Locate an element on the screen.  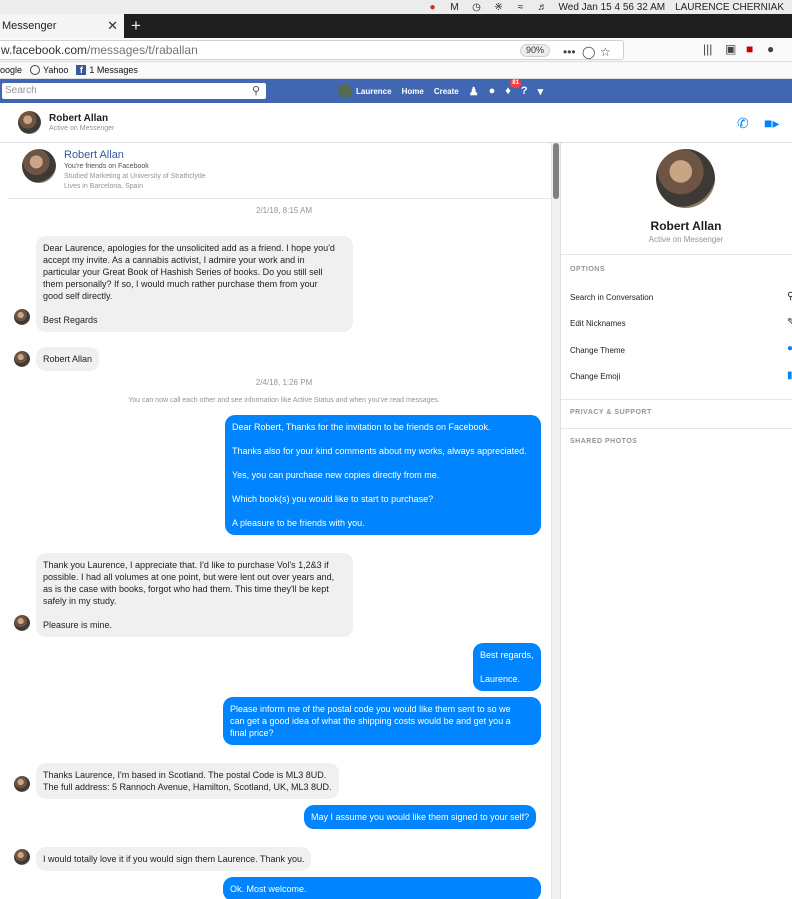
video-call-icon: ■▸ is located at coordinates (771, 123).